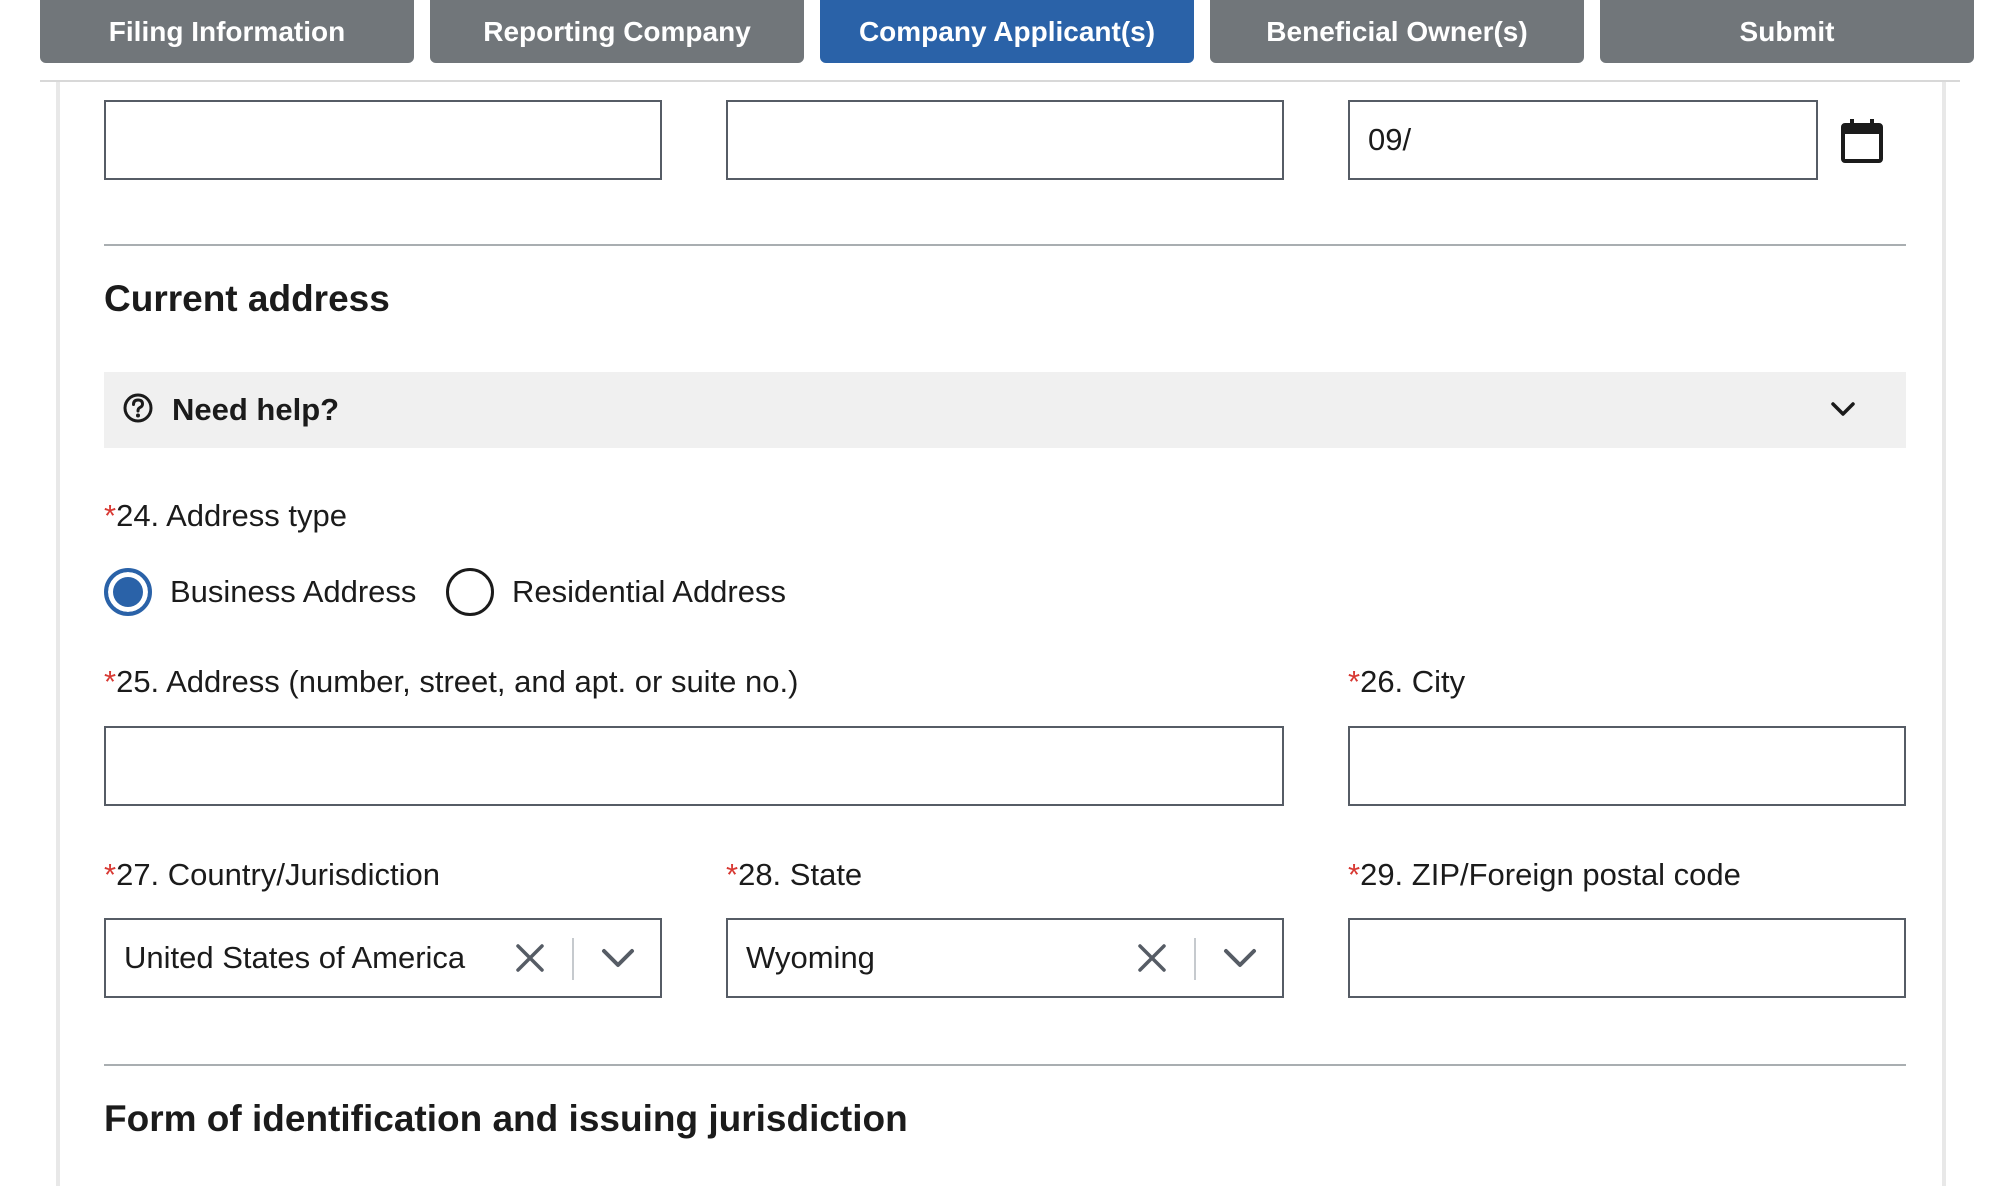 The height and width of the screenshot is (1186, 1996). What do you see at coordinates (694, 766) in the screenshot?
I see `address-input` at bounding box center [694, 766].